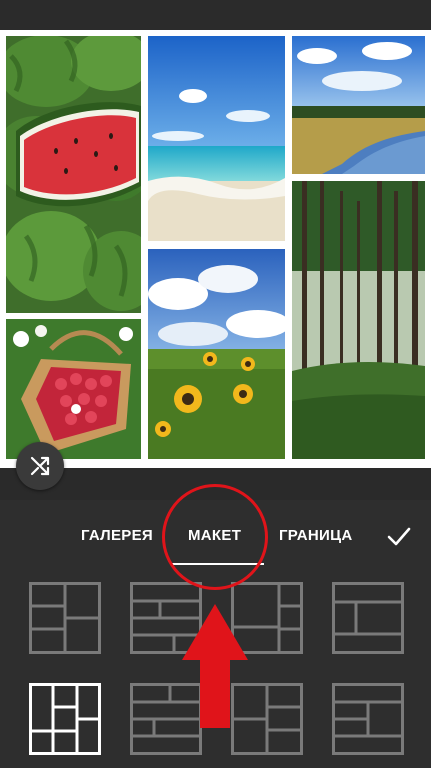 The height and width of the screenshot is (768, 431). I want to click on photo-forest, so click(358, 320).